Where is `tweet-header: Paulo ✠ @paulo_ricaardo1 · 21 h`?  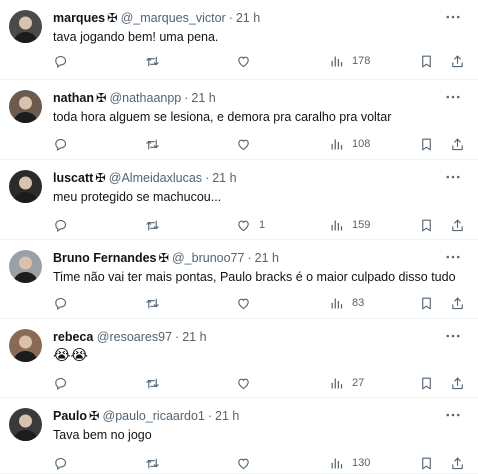 tweet-header: Paulo ✠ @paulo_ricaardo1 · 21 h is located at coordinates (146, 416).